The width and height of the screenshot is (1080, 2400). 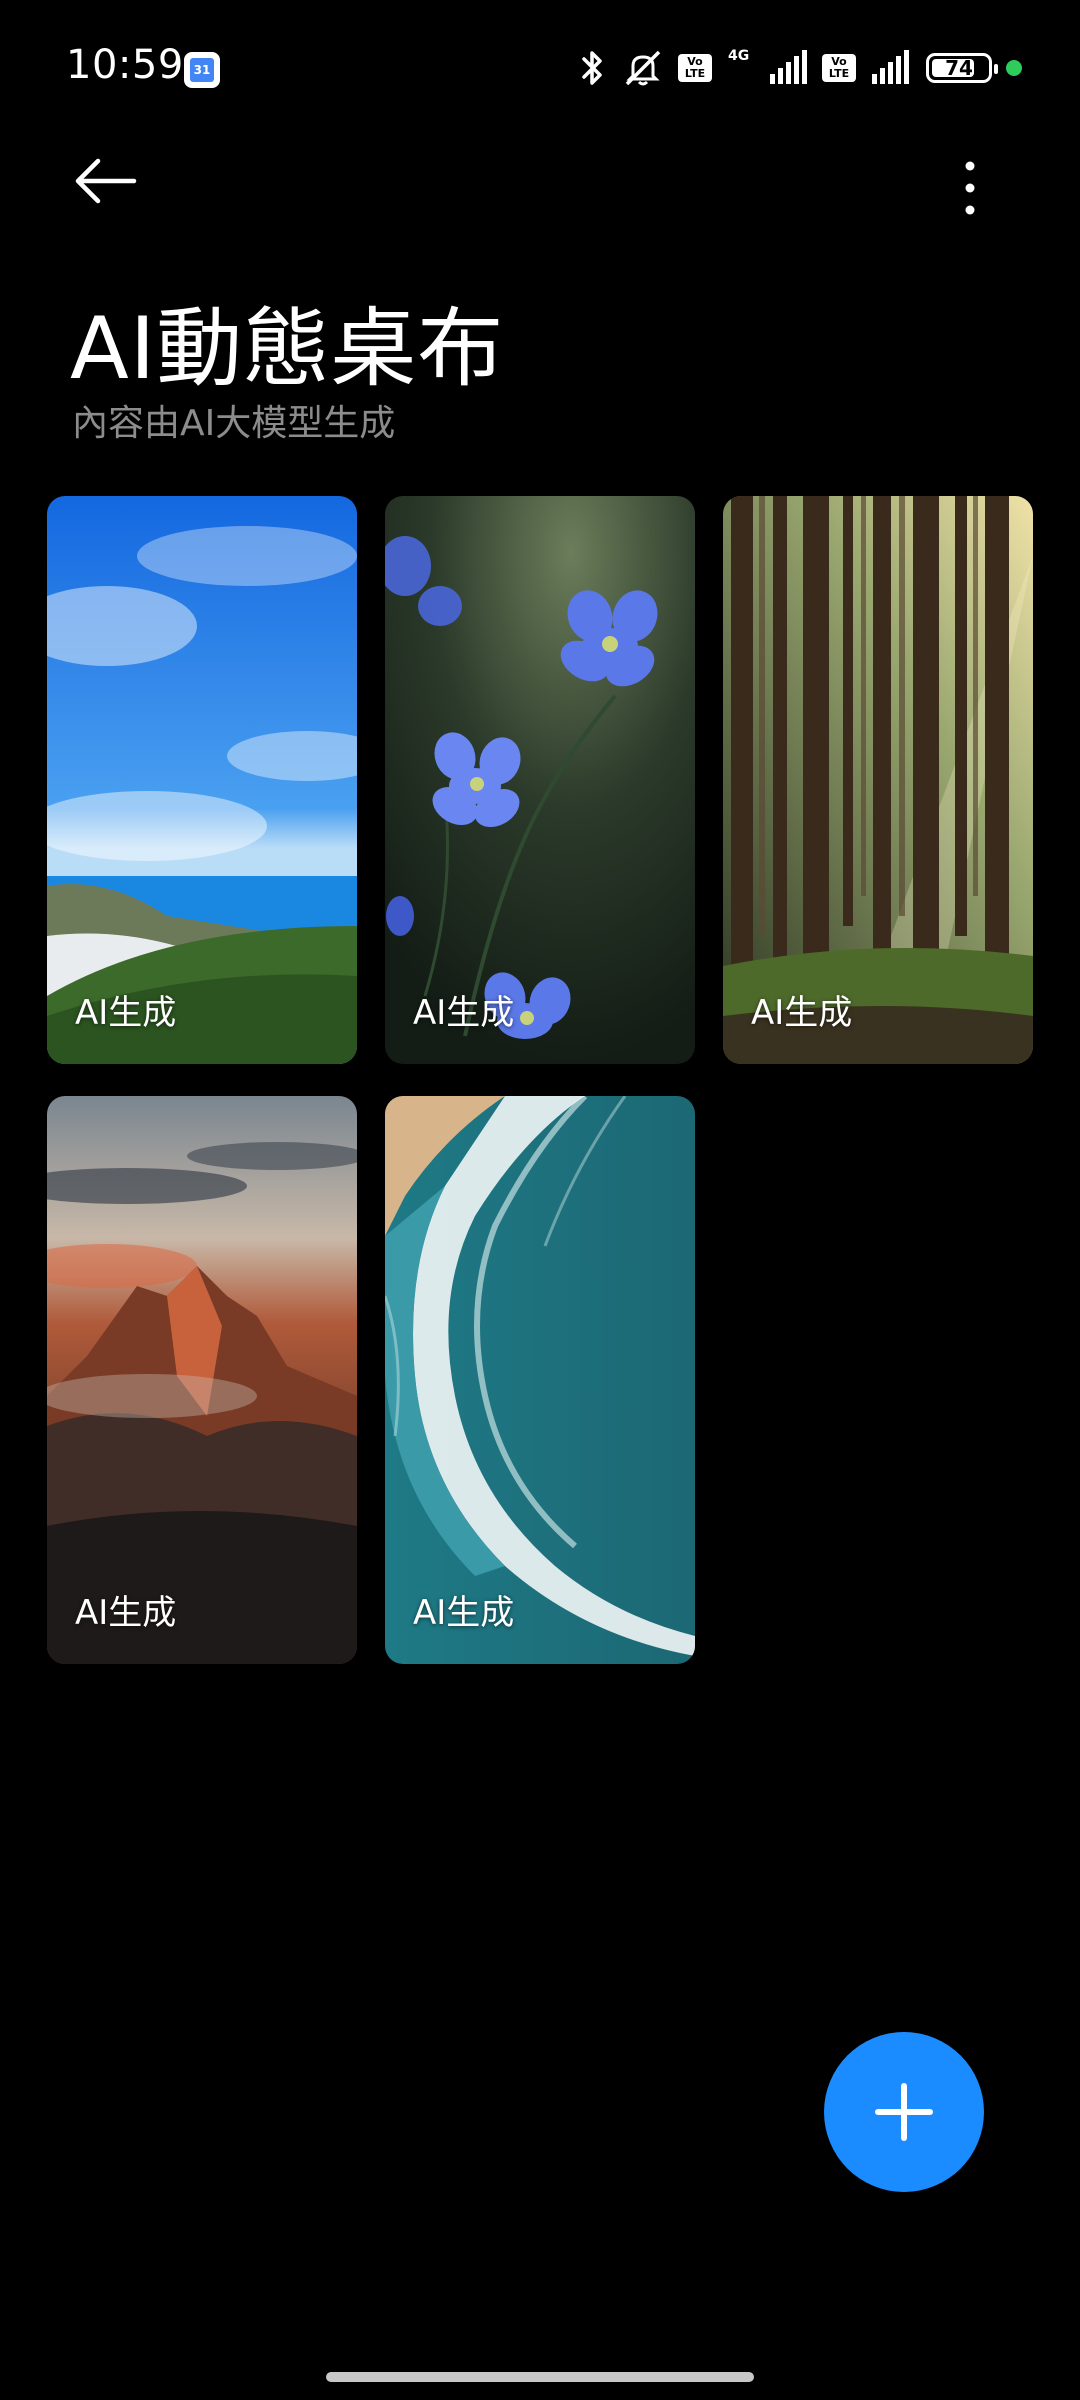 I want to click on page-subtitle: 內容由AI大模型生成, so click(x=234, y=423).